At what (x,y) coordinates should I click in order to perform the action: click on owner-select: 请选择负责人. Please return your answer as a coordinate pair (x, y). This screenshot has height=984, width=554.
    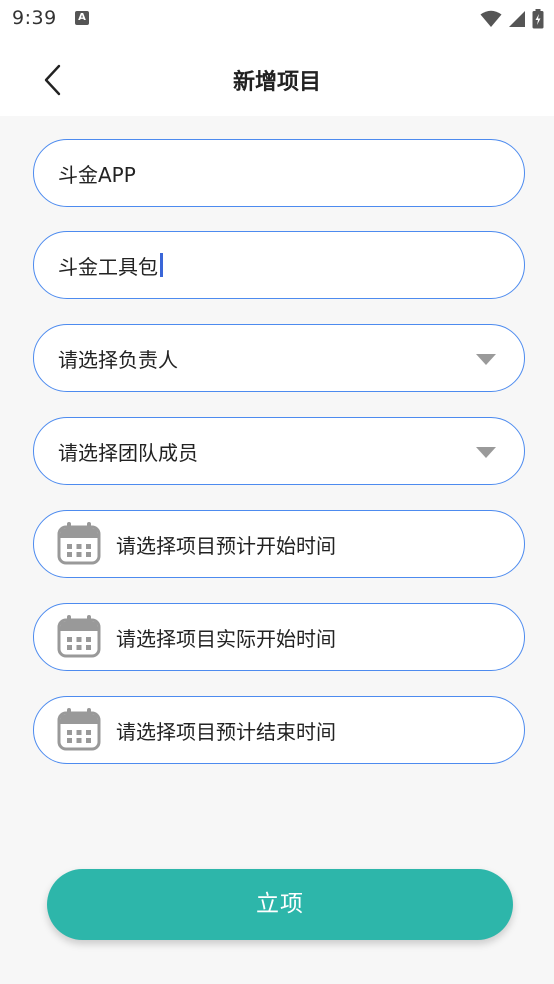
    Looking at the image, I should click on (279, 358).